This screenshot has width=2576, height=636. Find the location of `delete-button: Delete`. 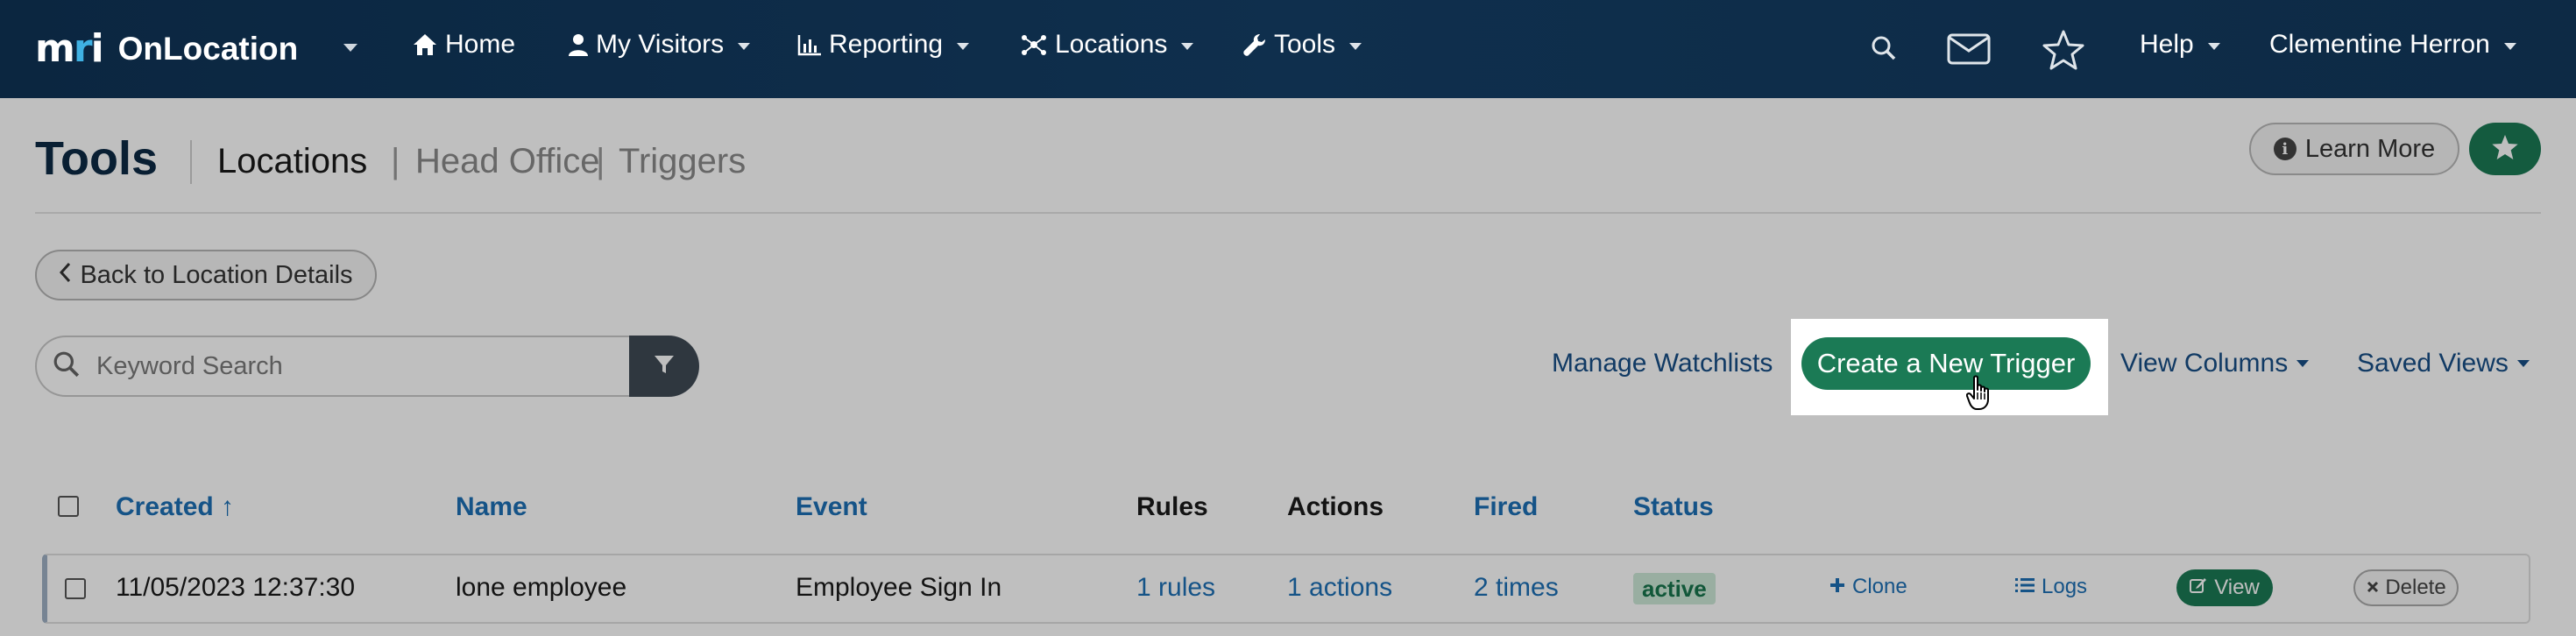

delete-button: Delete is located at coordinates (2406, 587).